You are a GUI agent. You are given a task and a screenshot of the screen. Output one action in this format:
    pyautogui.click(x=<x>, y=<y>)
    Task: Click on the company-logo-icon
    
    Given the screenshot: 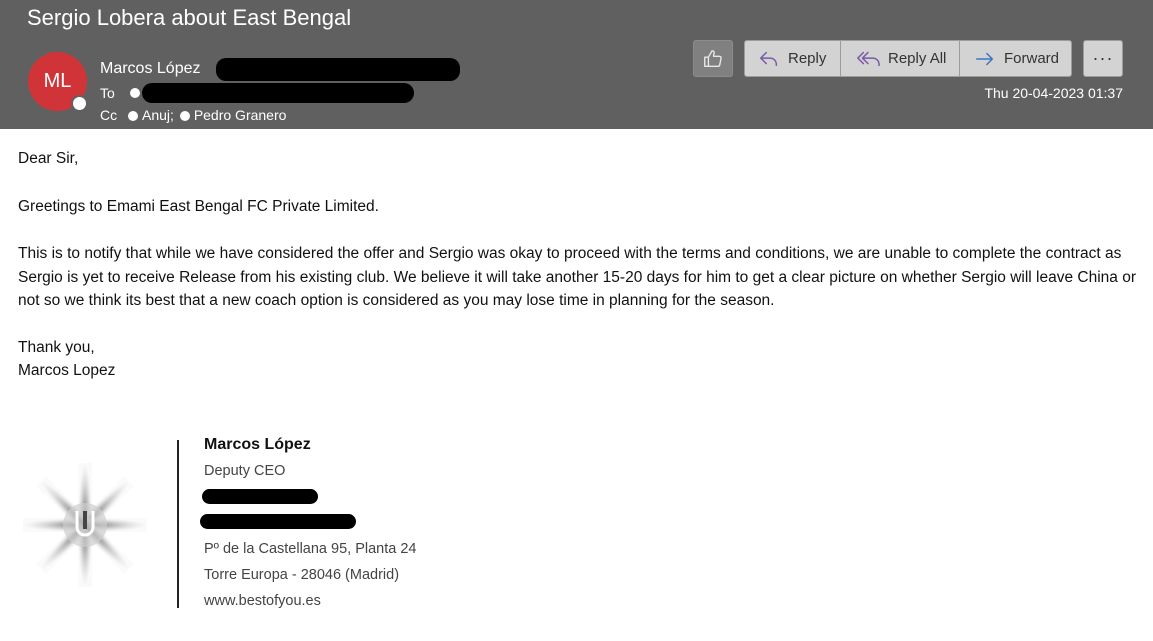 What is the action you would take?
    pyautogui.click(x=85, y=525)
    